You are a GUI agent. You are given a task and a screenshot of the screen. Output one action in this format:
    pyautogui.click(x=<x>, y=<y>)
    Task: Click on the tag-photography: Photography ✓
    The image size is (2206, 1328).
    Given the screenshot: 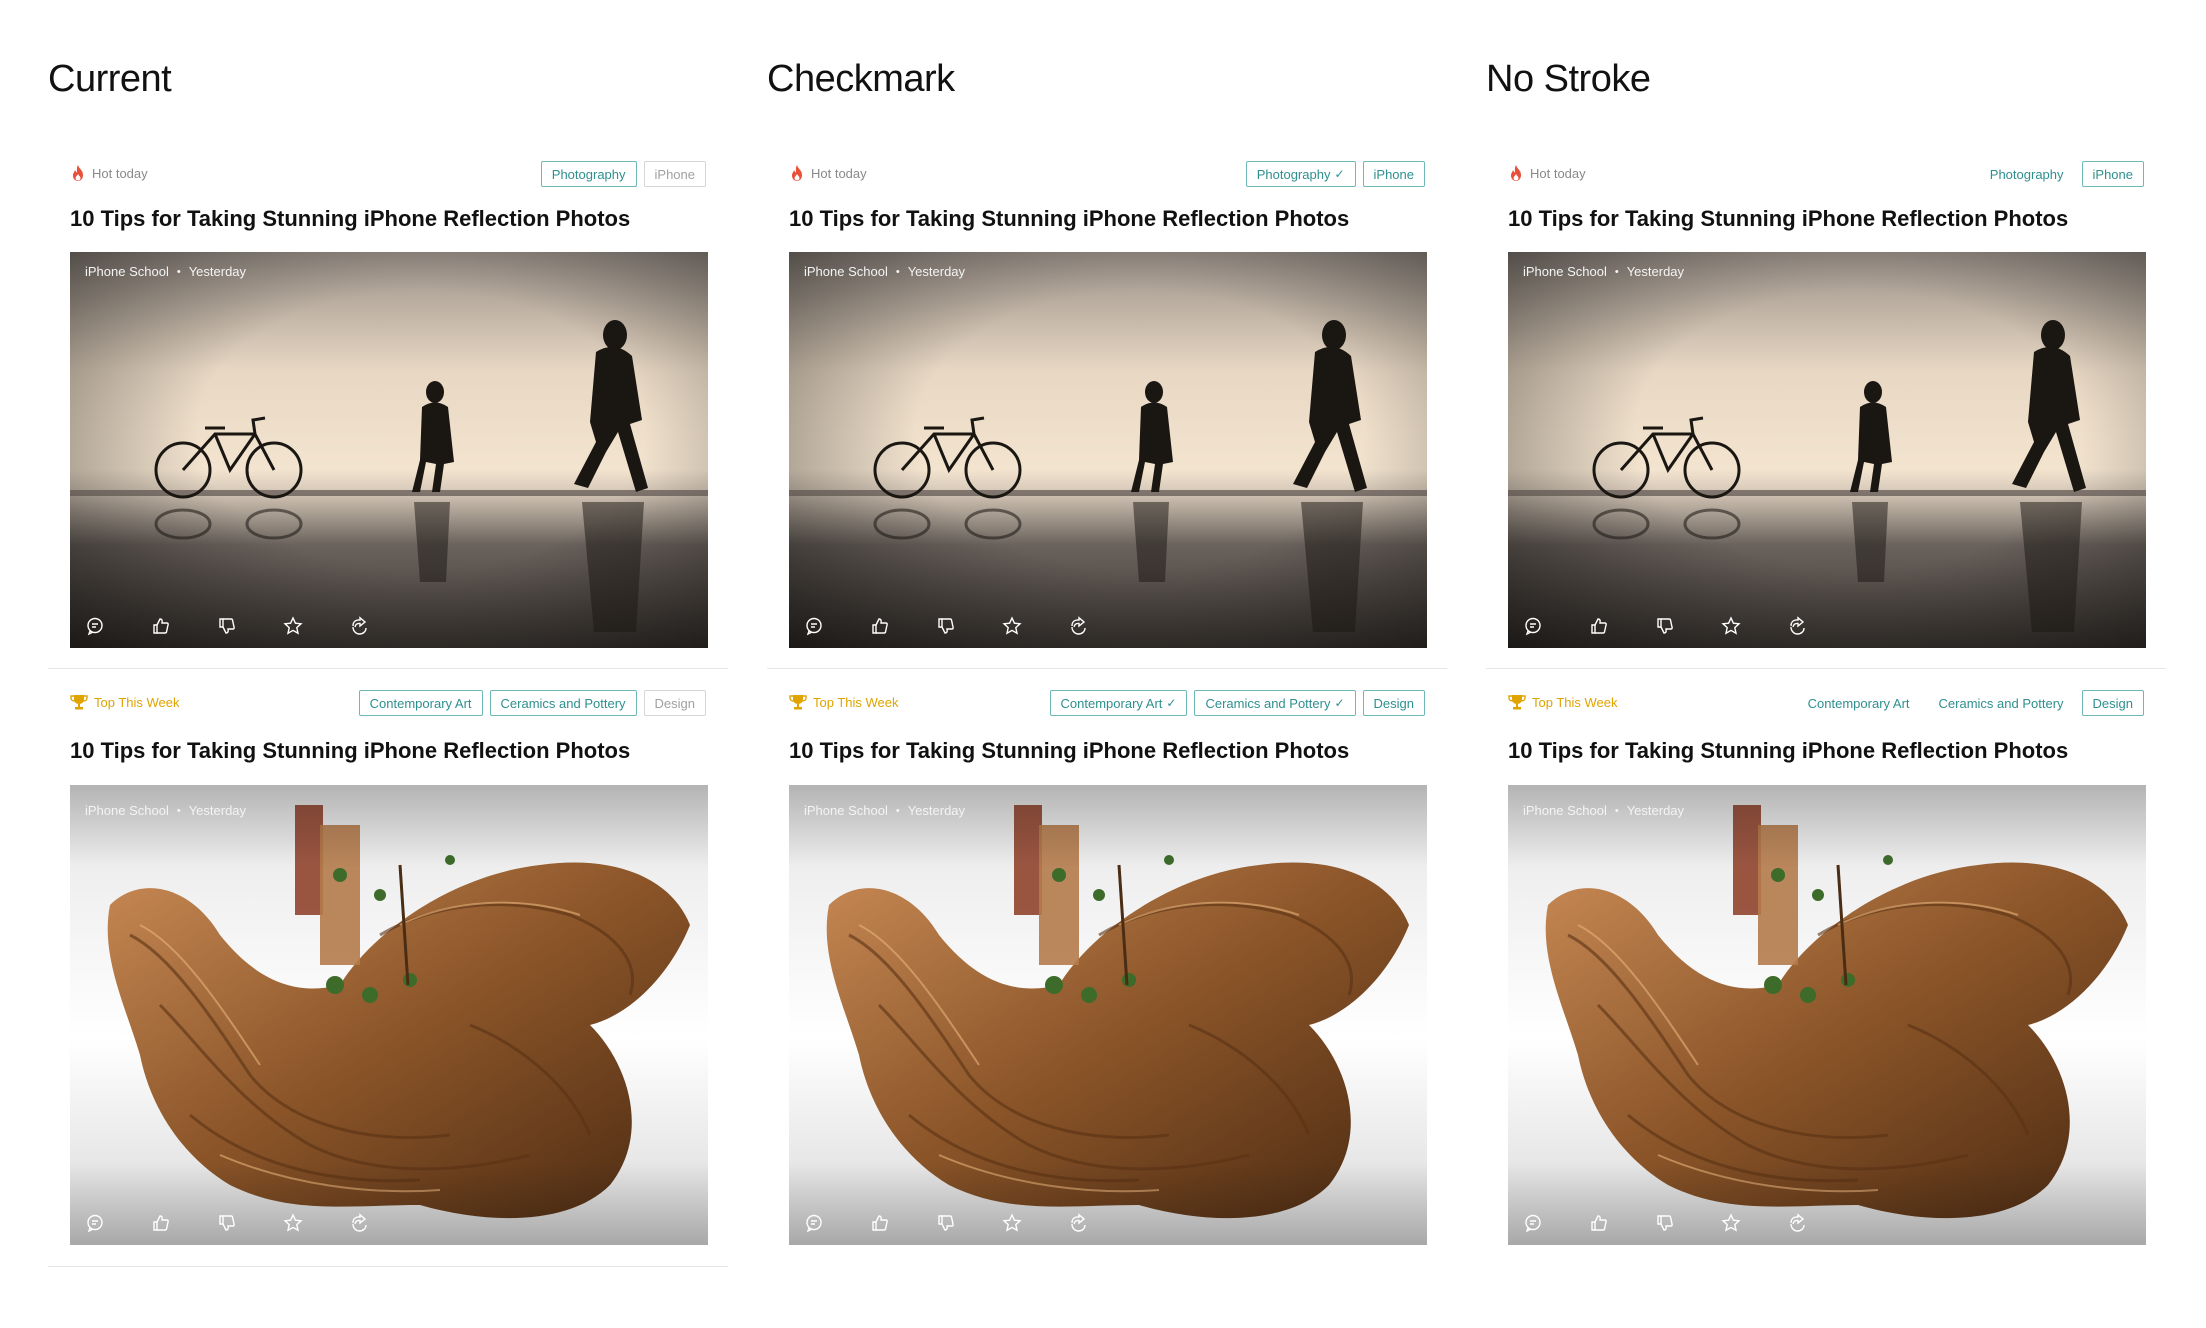 What is the action you would take?
    pyautogui.click(x=1300, y=174)
    